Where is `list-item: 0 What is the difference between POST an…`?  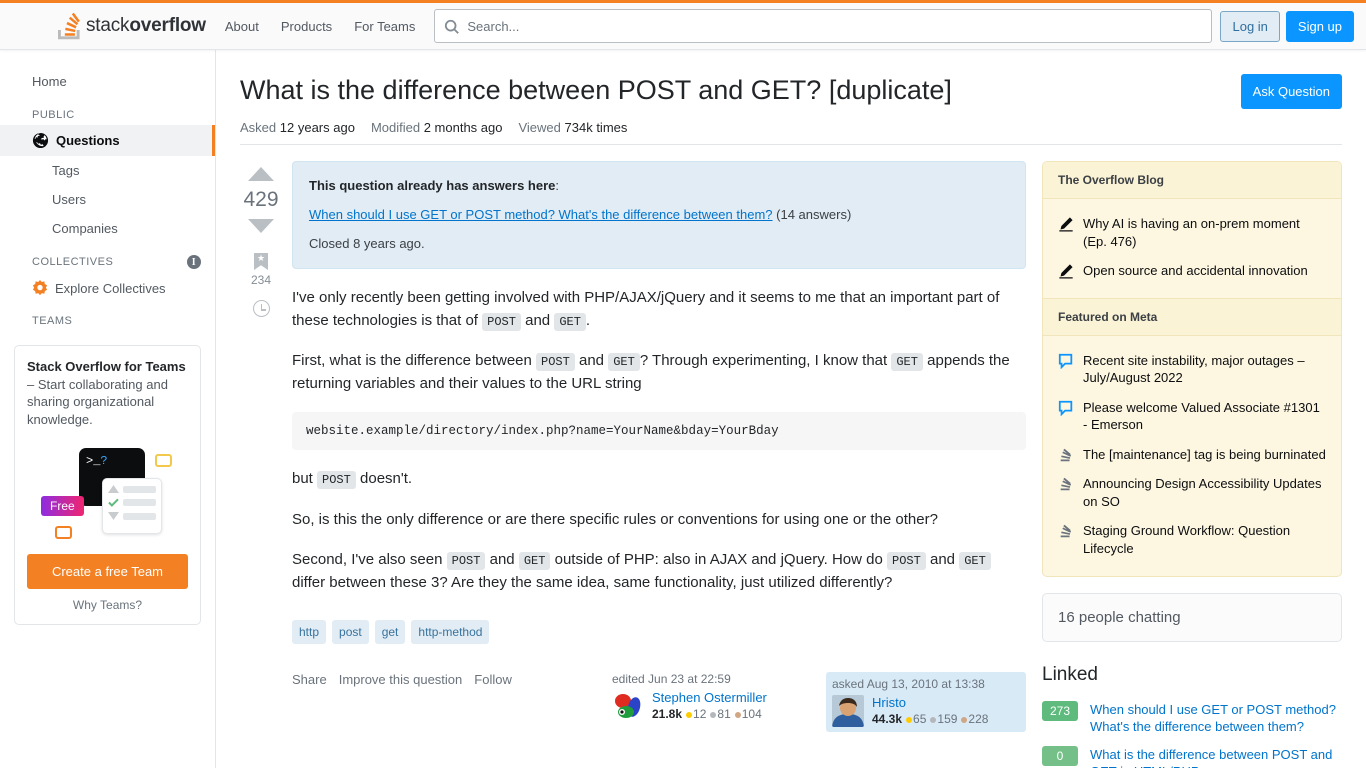
list-item: 0 What is the difference between POST an… is located at coordinates (1192, 754).